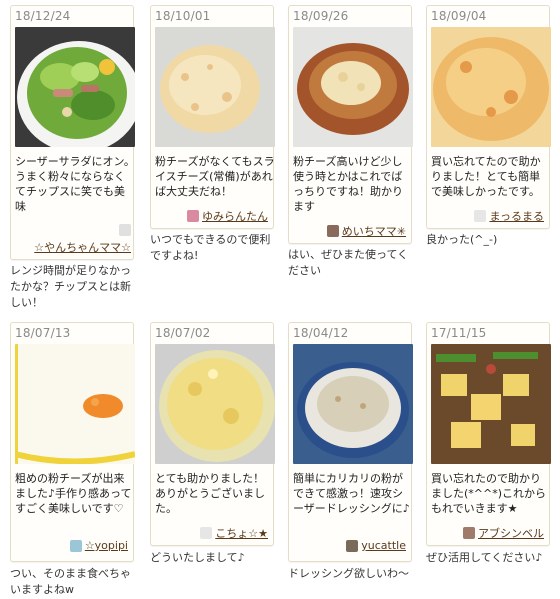 The height and width of the screenshot is (599, 560). Describe the element at coordinates (459, 16) in the screenshot. I see `report-date: 18/09/04` at that location.